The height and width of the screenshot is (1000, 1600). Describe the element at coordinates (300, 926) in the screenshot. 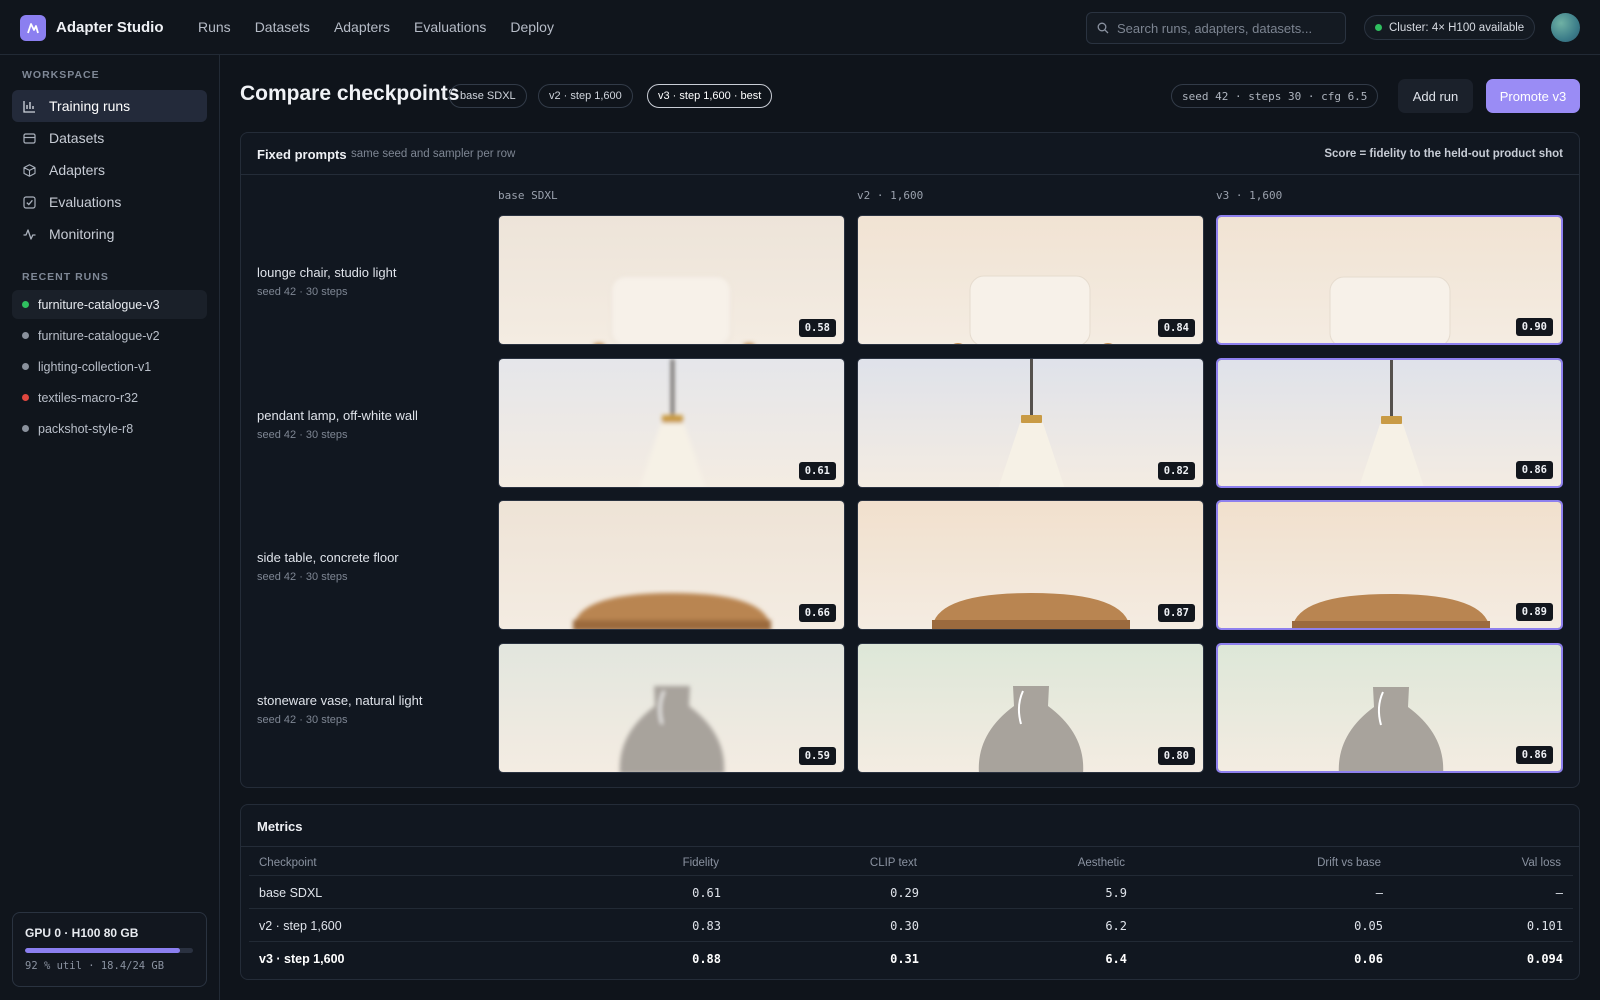

I see `metrics-cell-checkpoint: v2 · step 1,600` at that location.